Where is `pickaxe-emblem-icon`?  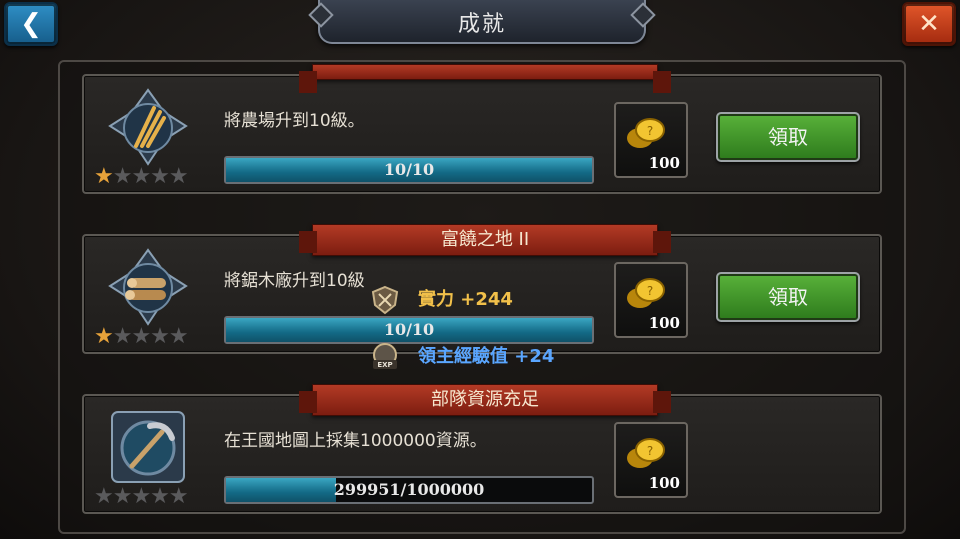
pickaxe-emblem-icon is located at coordinates (148, 447).